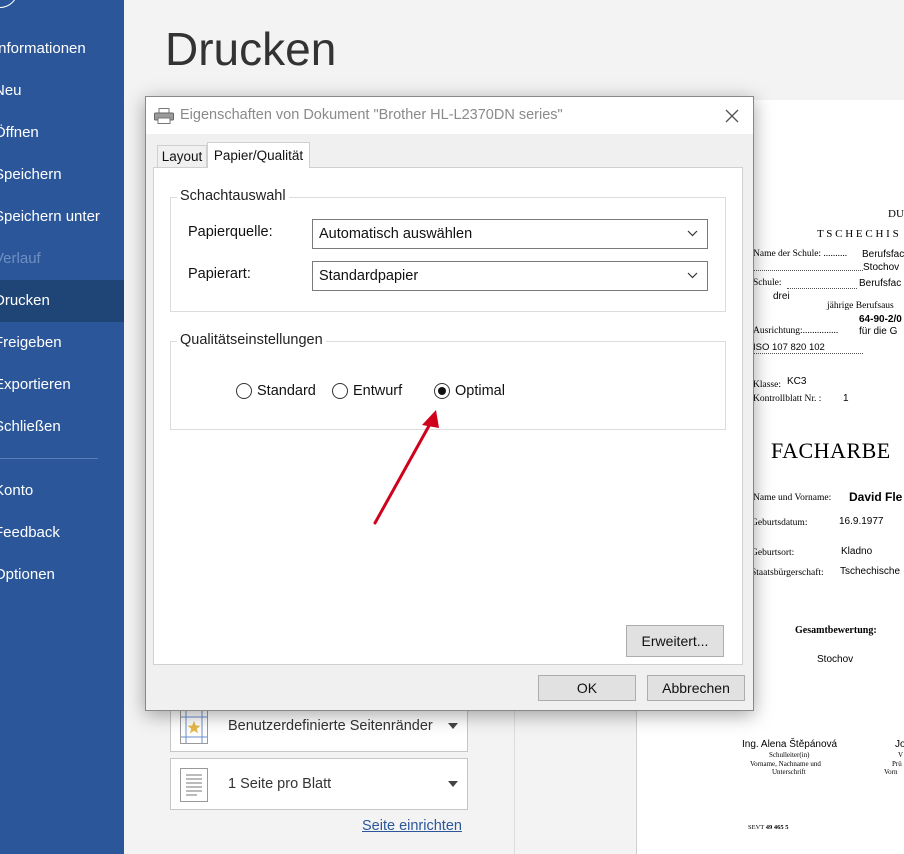 This screenshot has height=854, width=904. I want to click on preview-du: DU, so click(896, 214).